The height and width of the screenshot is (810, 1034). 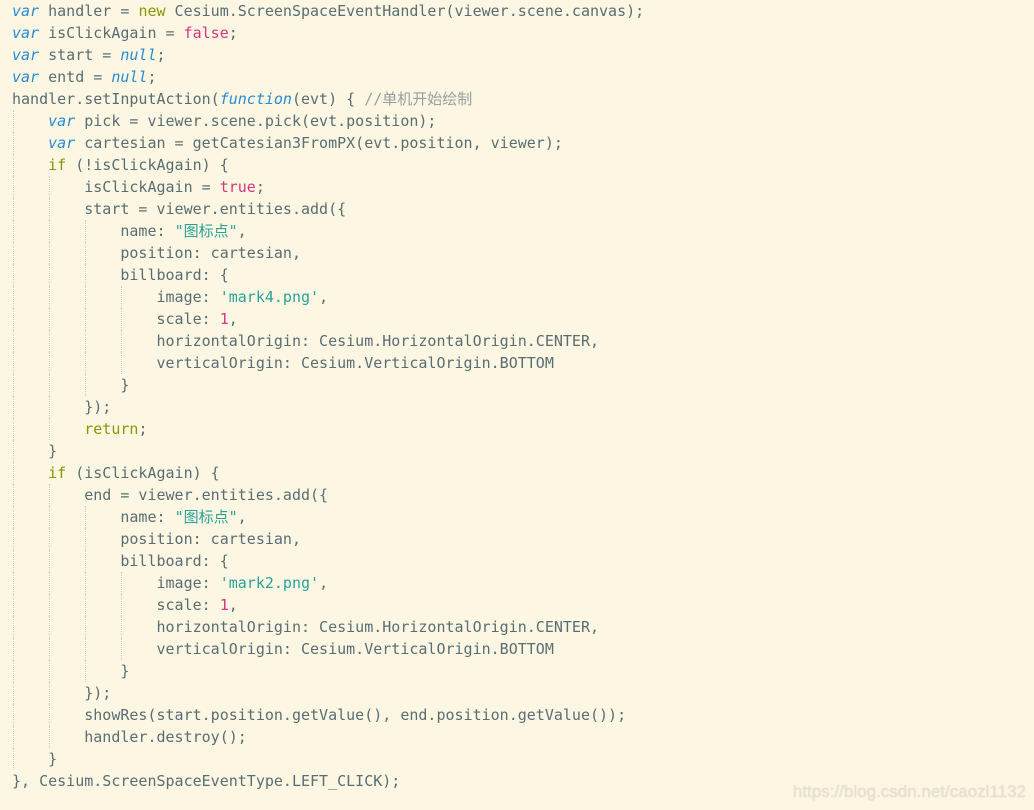 I want to click on code-token-string: "图标点", so click(x=206, y=517).